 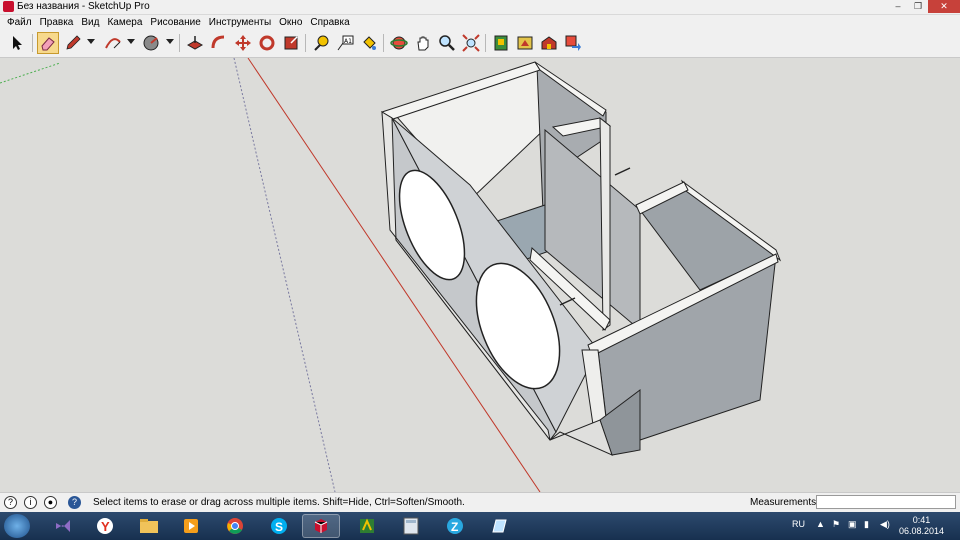 I want to click on pan-tool-button, so click(x=423, y=43).